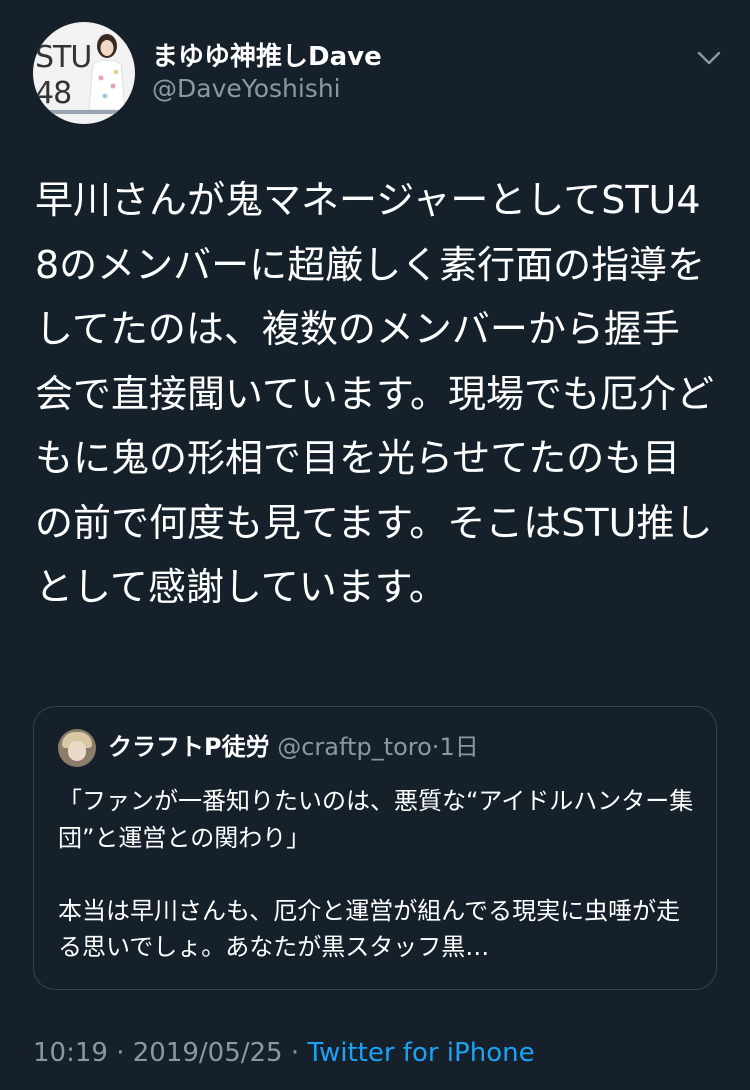 The width and height of the screenshot is (750, 1090). Describe the element at coordinates (107, 72) in the screenshot. I see `avatar-figure-image` at that location.